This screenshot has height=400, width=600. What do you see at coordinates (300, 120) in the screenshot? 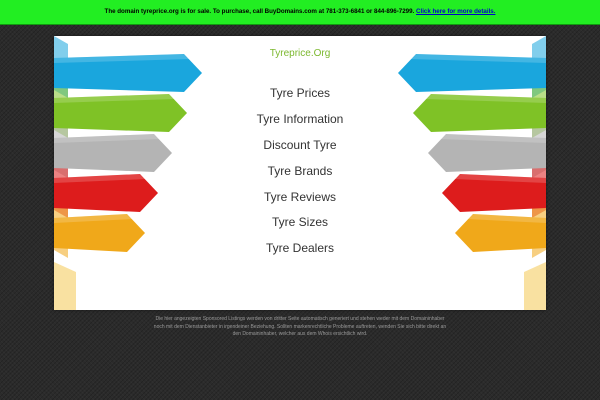
I see `nav-link-tyre-information: Tyre Information` at bounding box center [300, 120].